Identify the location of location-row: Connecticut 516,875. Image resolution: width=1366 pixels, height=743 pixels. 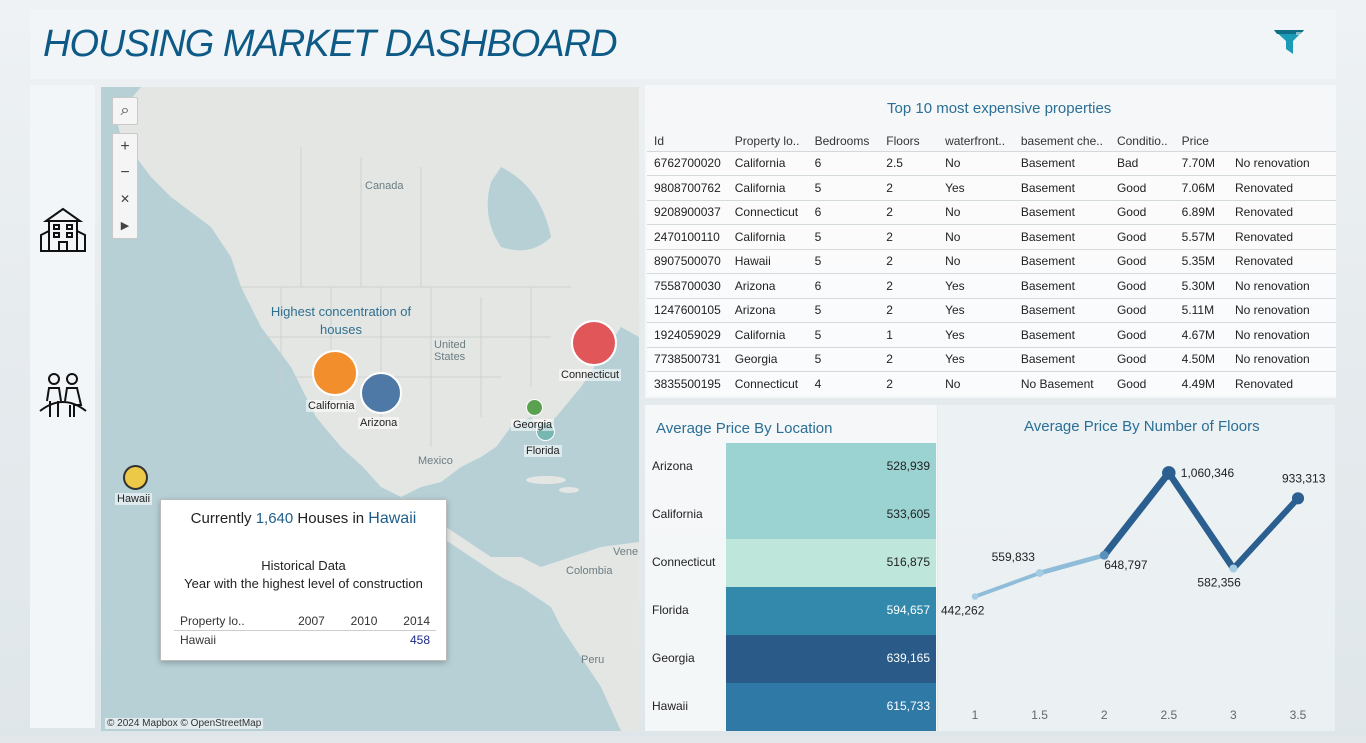
(790, 563).